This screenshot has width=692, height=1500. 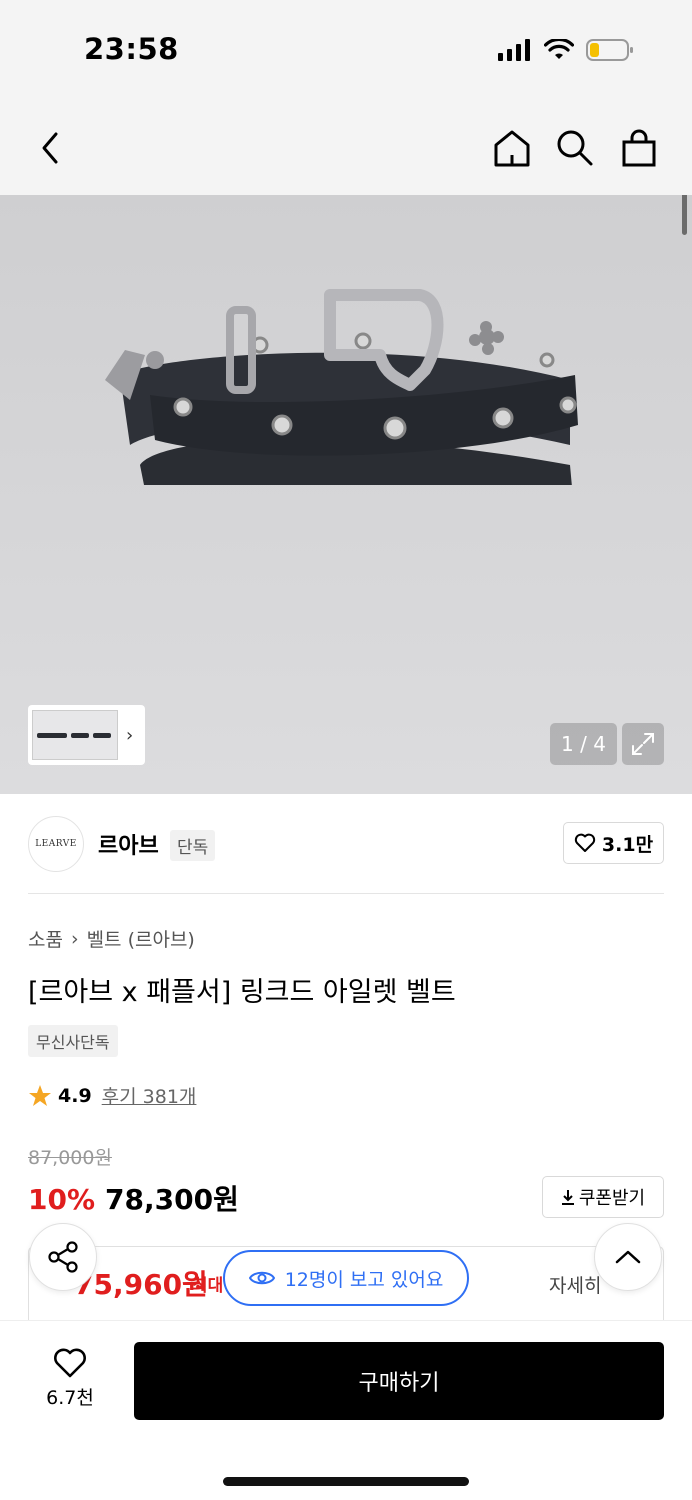 I want to click on original-price: 87,000원, so click(x=70, y=1158).